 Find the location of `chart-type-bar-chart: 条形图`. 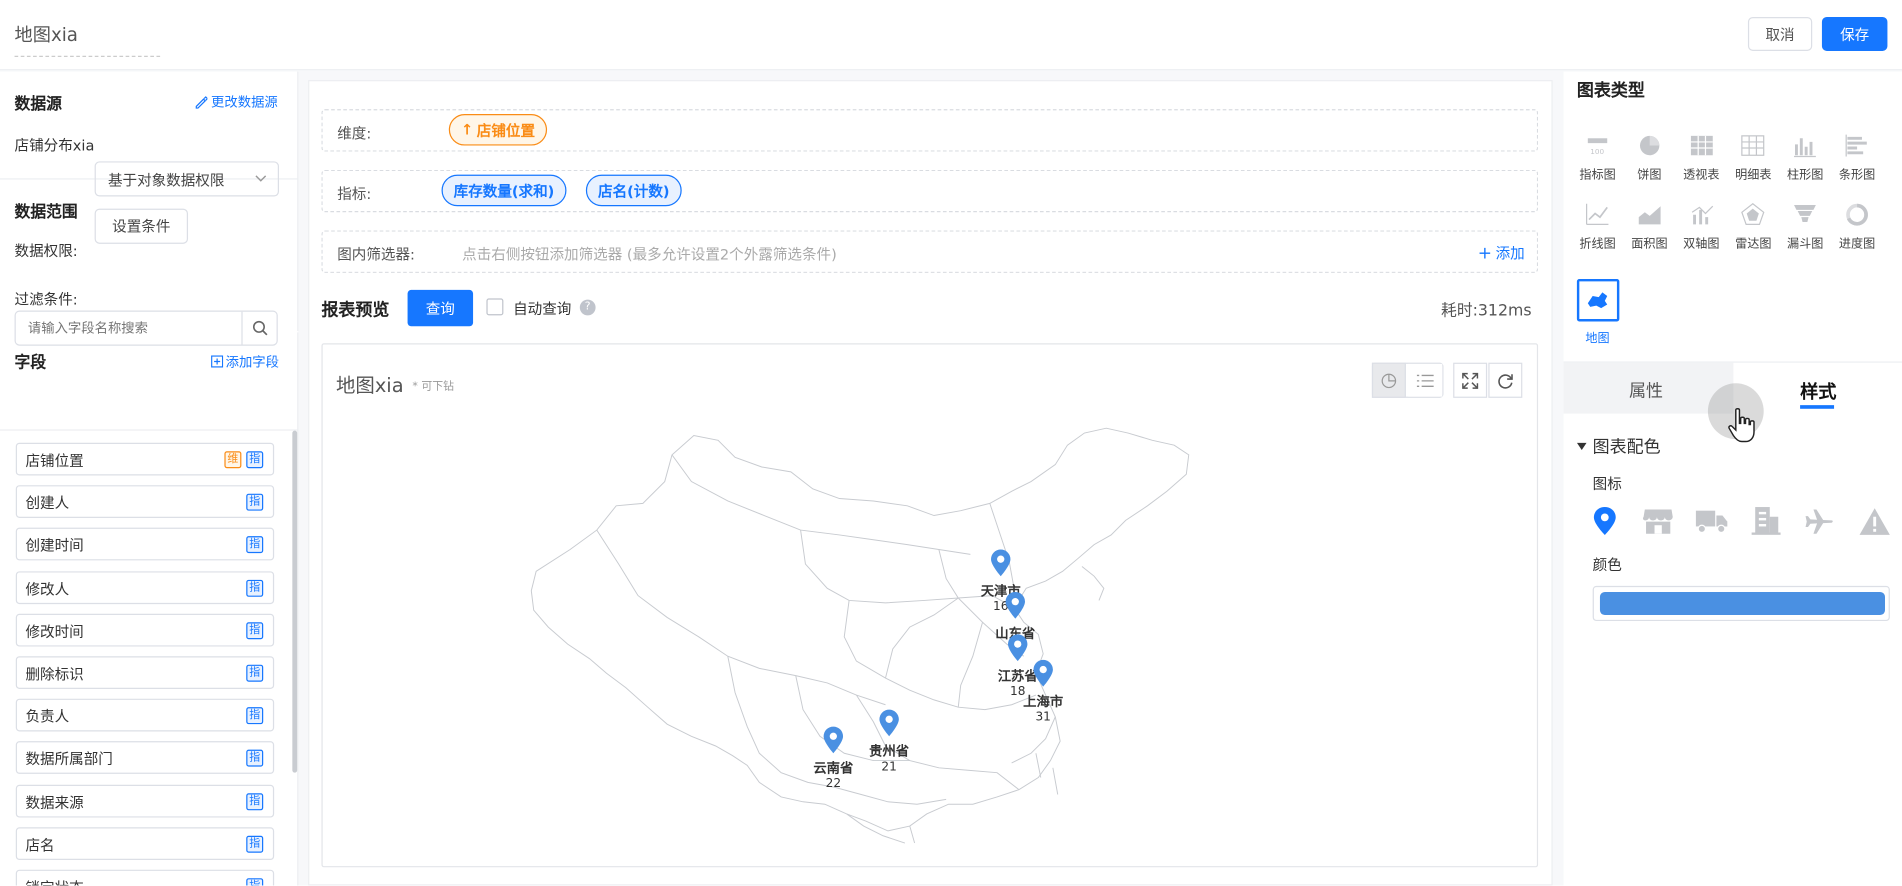

chart-type-bar-chart: 条形图 is located at coordinates (1857, 157).